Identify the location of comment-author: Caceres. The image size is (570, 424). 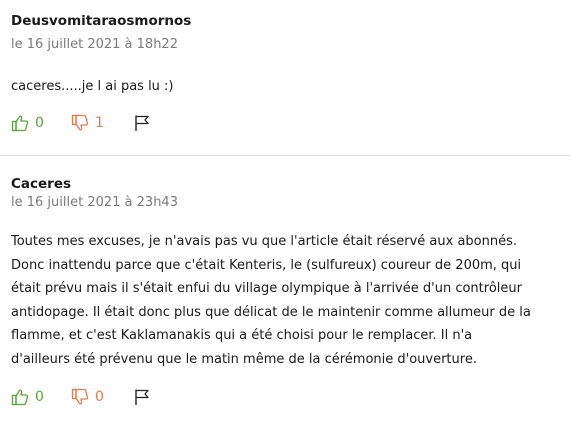
(41, 184).